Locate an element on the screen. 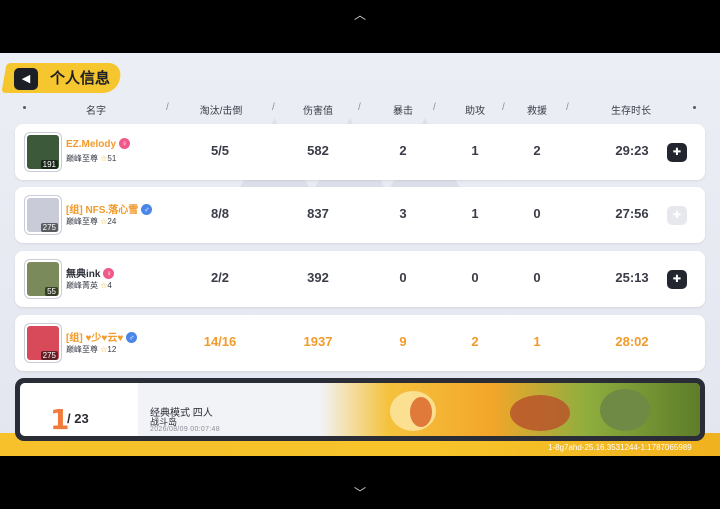 Image resolution: width=720 pixels, height=509 pixels. player-rank: 巅峰至尊 ☆12 is located at coordinates (91, 349).